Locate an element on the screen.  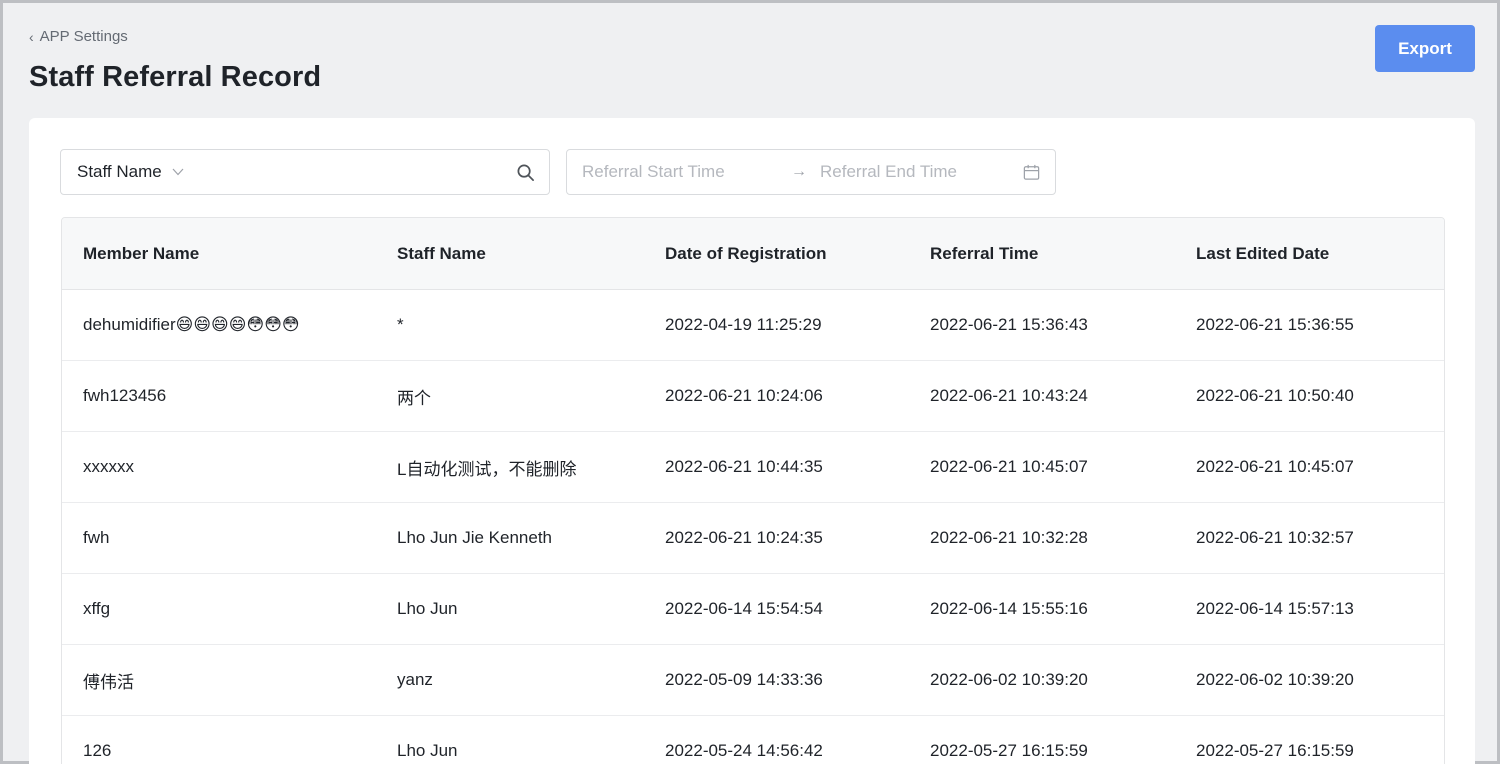
registration-date-cell: 2022-05-24 14:56:42 is located at coordinates (744, 750).